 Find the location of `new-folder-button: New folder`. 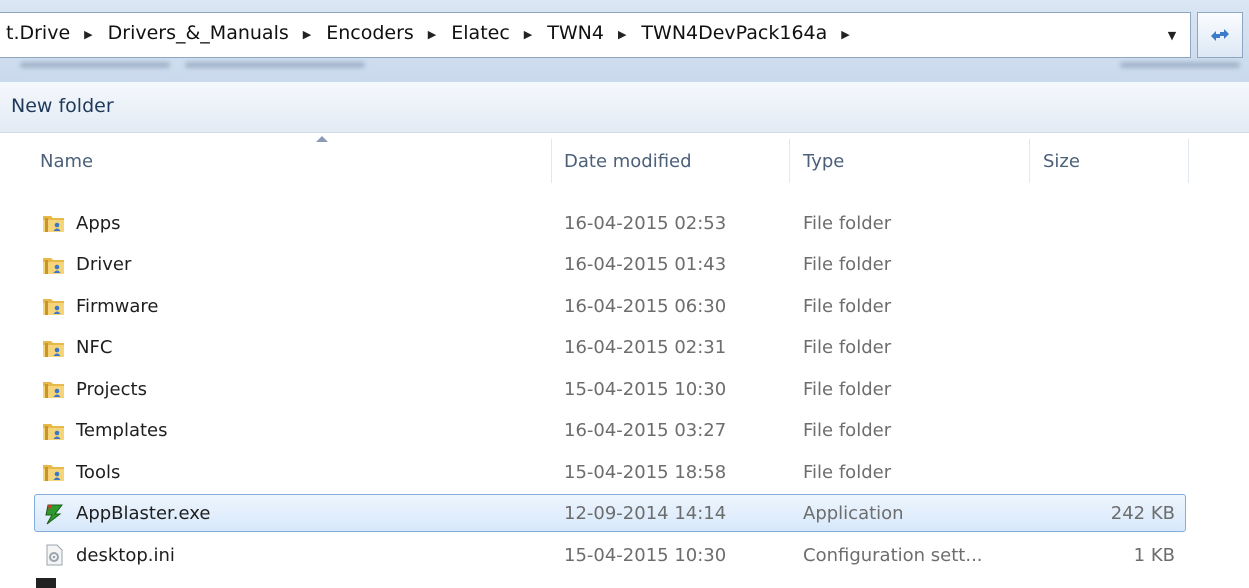

new-folder-button: New folder is located at coordinates (62, 106).